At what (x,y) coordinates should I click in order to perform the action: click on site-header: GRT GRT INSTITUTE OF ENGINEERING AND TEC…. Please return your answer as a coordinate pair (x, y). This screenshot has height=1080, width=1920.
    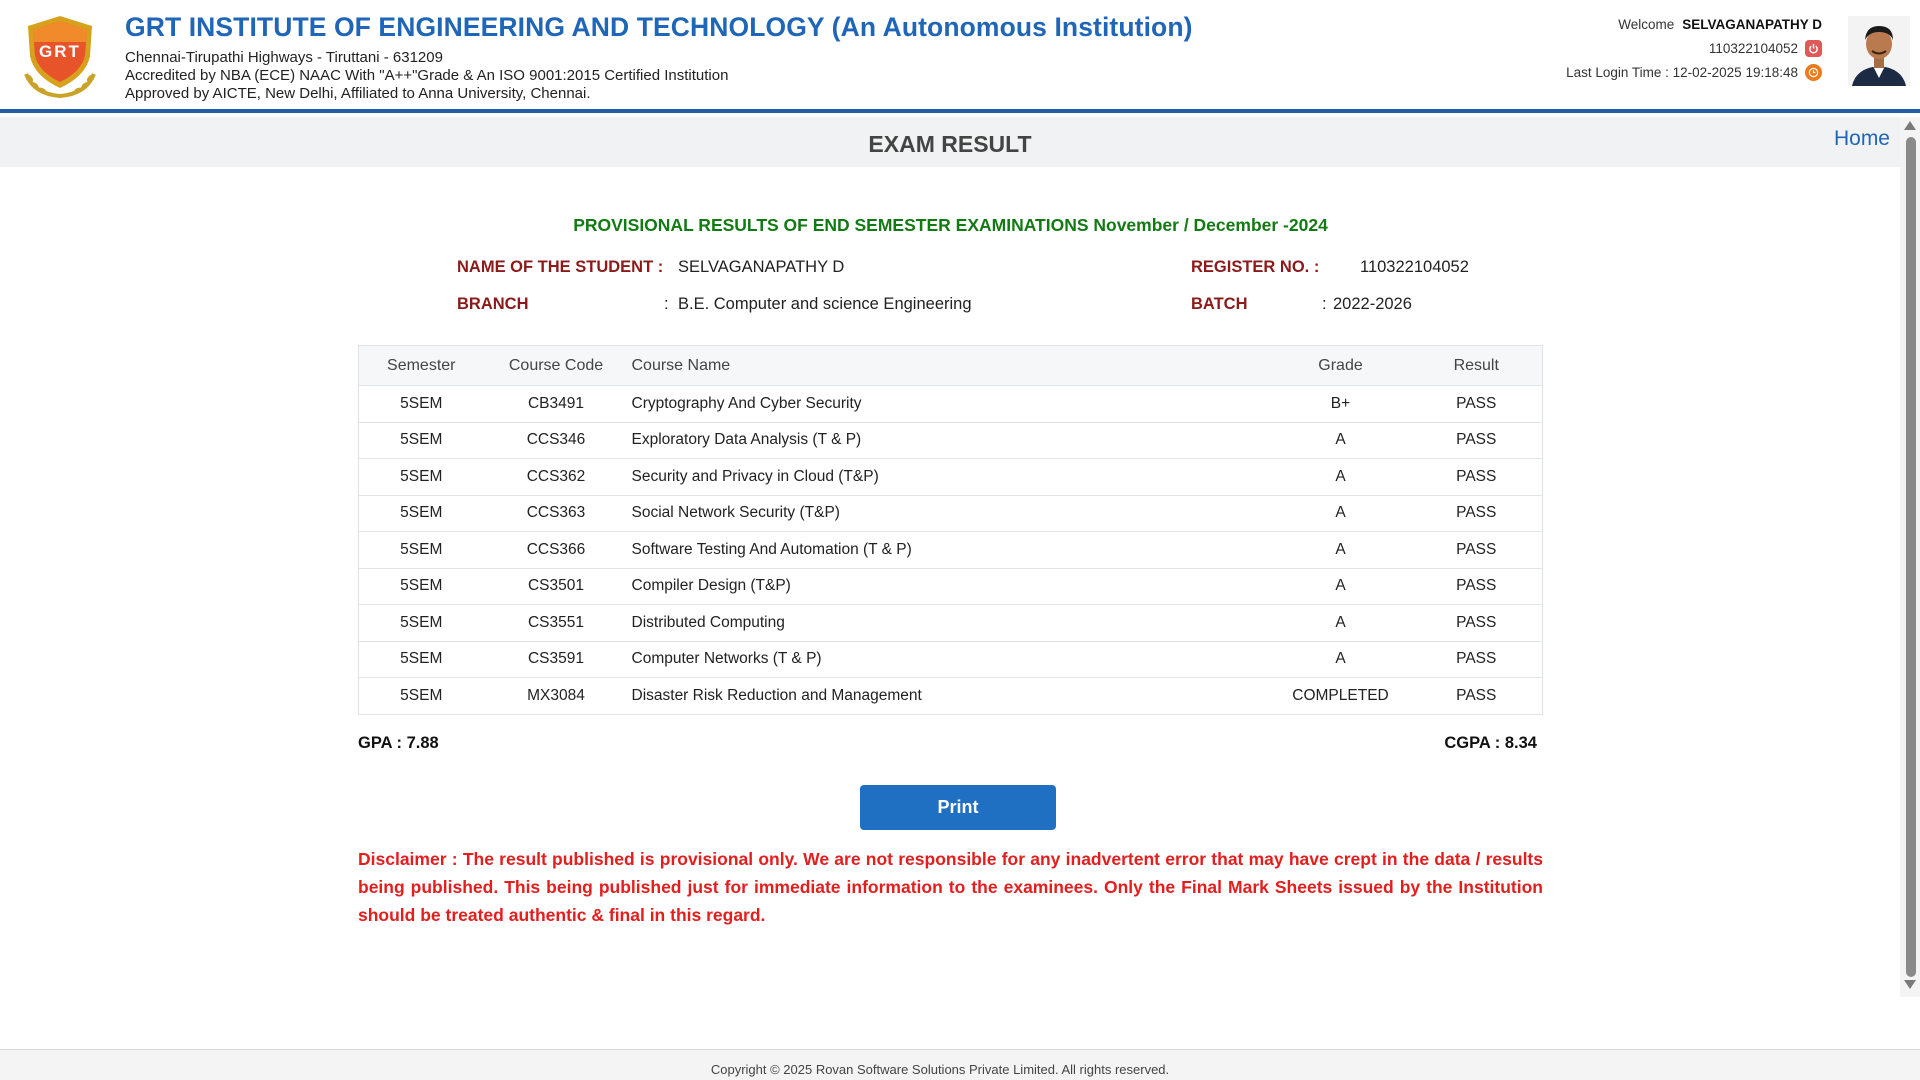
    Looking at the image, I should click on (960, 56).